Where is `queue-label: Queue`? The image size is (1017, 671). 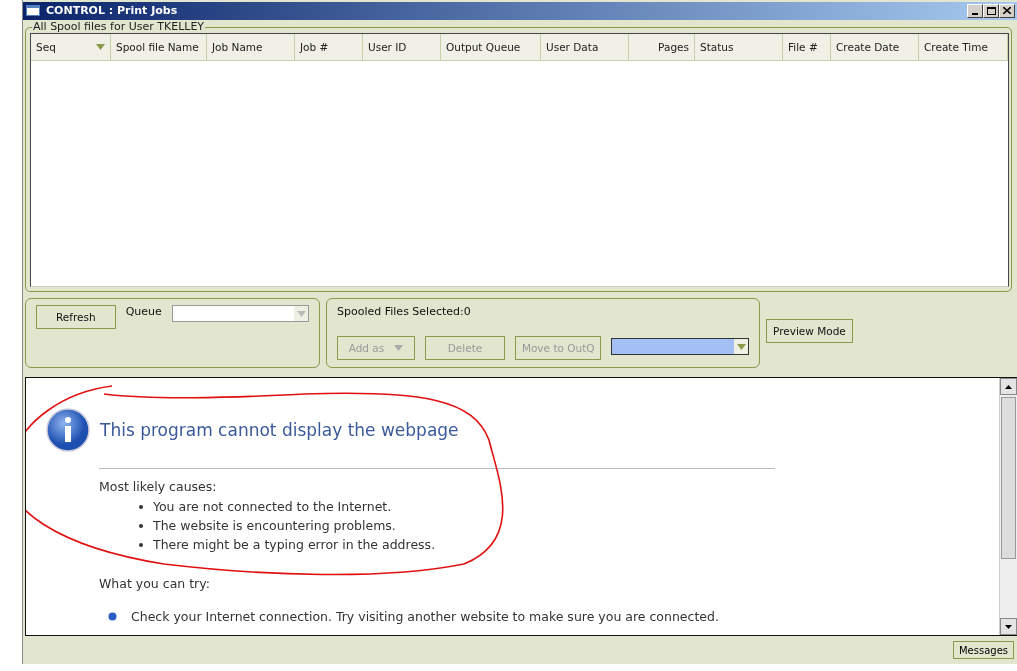
queue-label: Queue is located at coordinates (143, 313).